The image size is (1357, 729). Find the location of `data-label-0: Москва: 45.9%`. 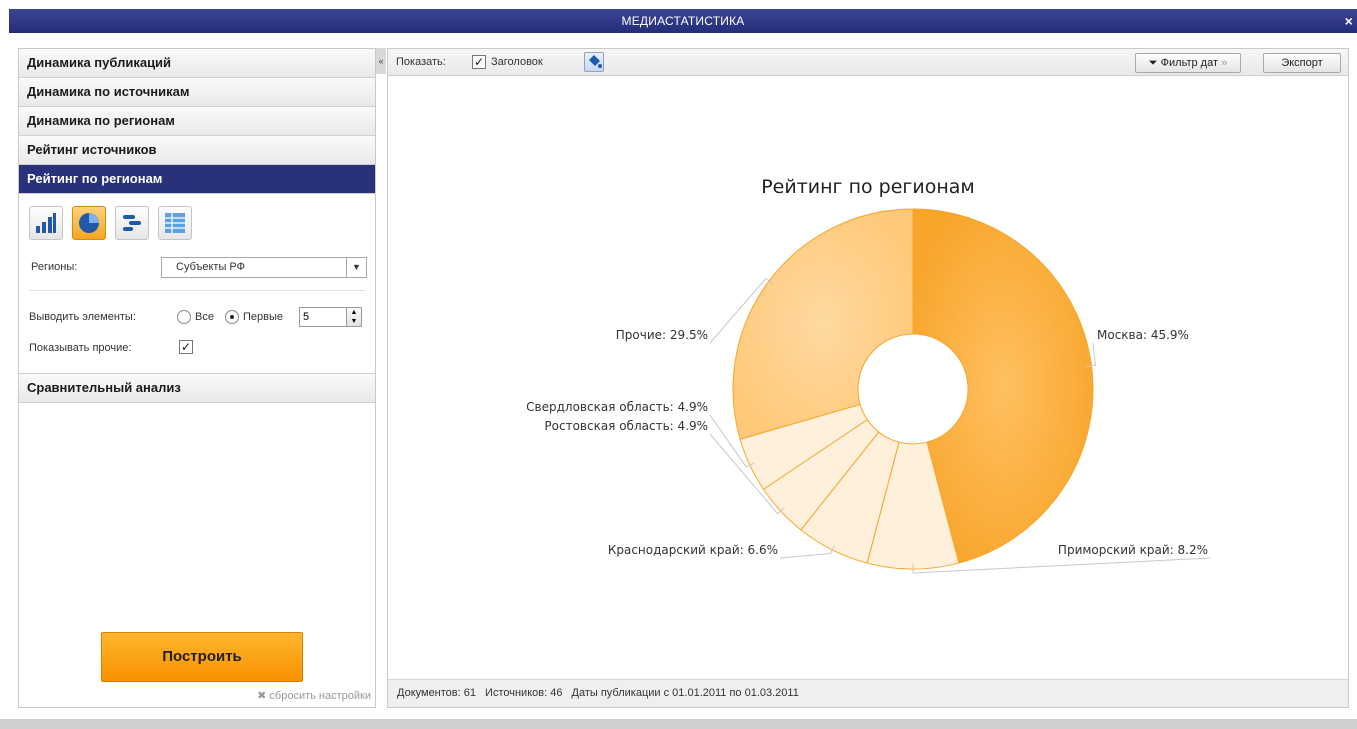

data-label-0: Москва: 45.9% is located at coordinates (1143, 335).